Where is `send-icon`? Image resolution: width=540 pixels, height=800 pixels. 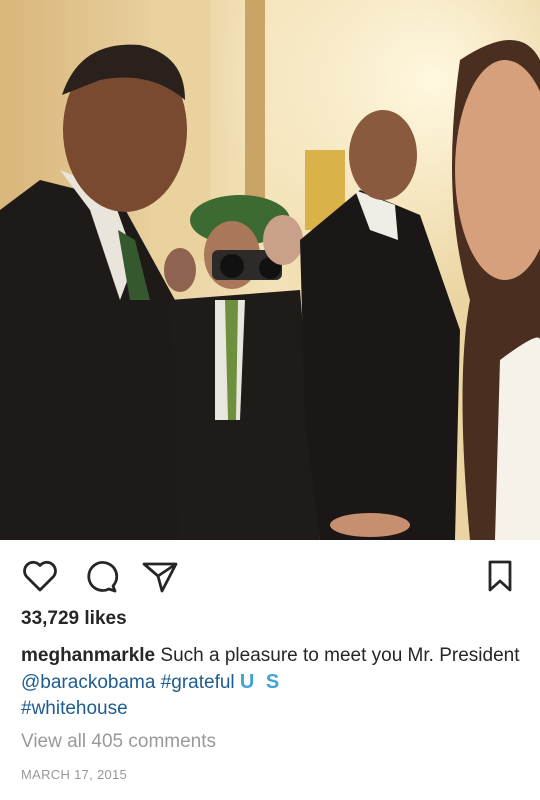 send-icon is located at coordinates (160, 576).